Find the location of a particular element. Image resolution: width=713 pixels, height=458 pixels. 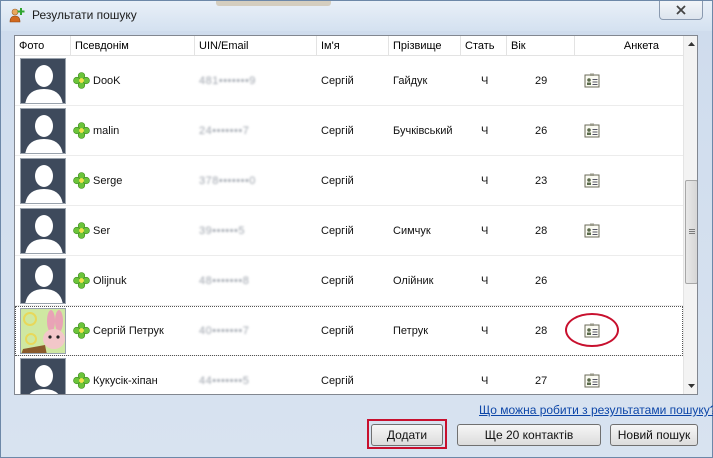

more-contacts-button: Ще 20 контактів is located at coordinates (529, 435).